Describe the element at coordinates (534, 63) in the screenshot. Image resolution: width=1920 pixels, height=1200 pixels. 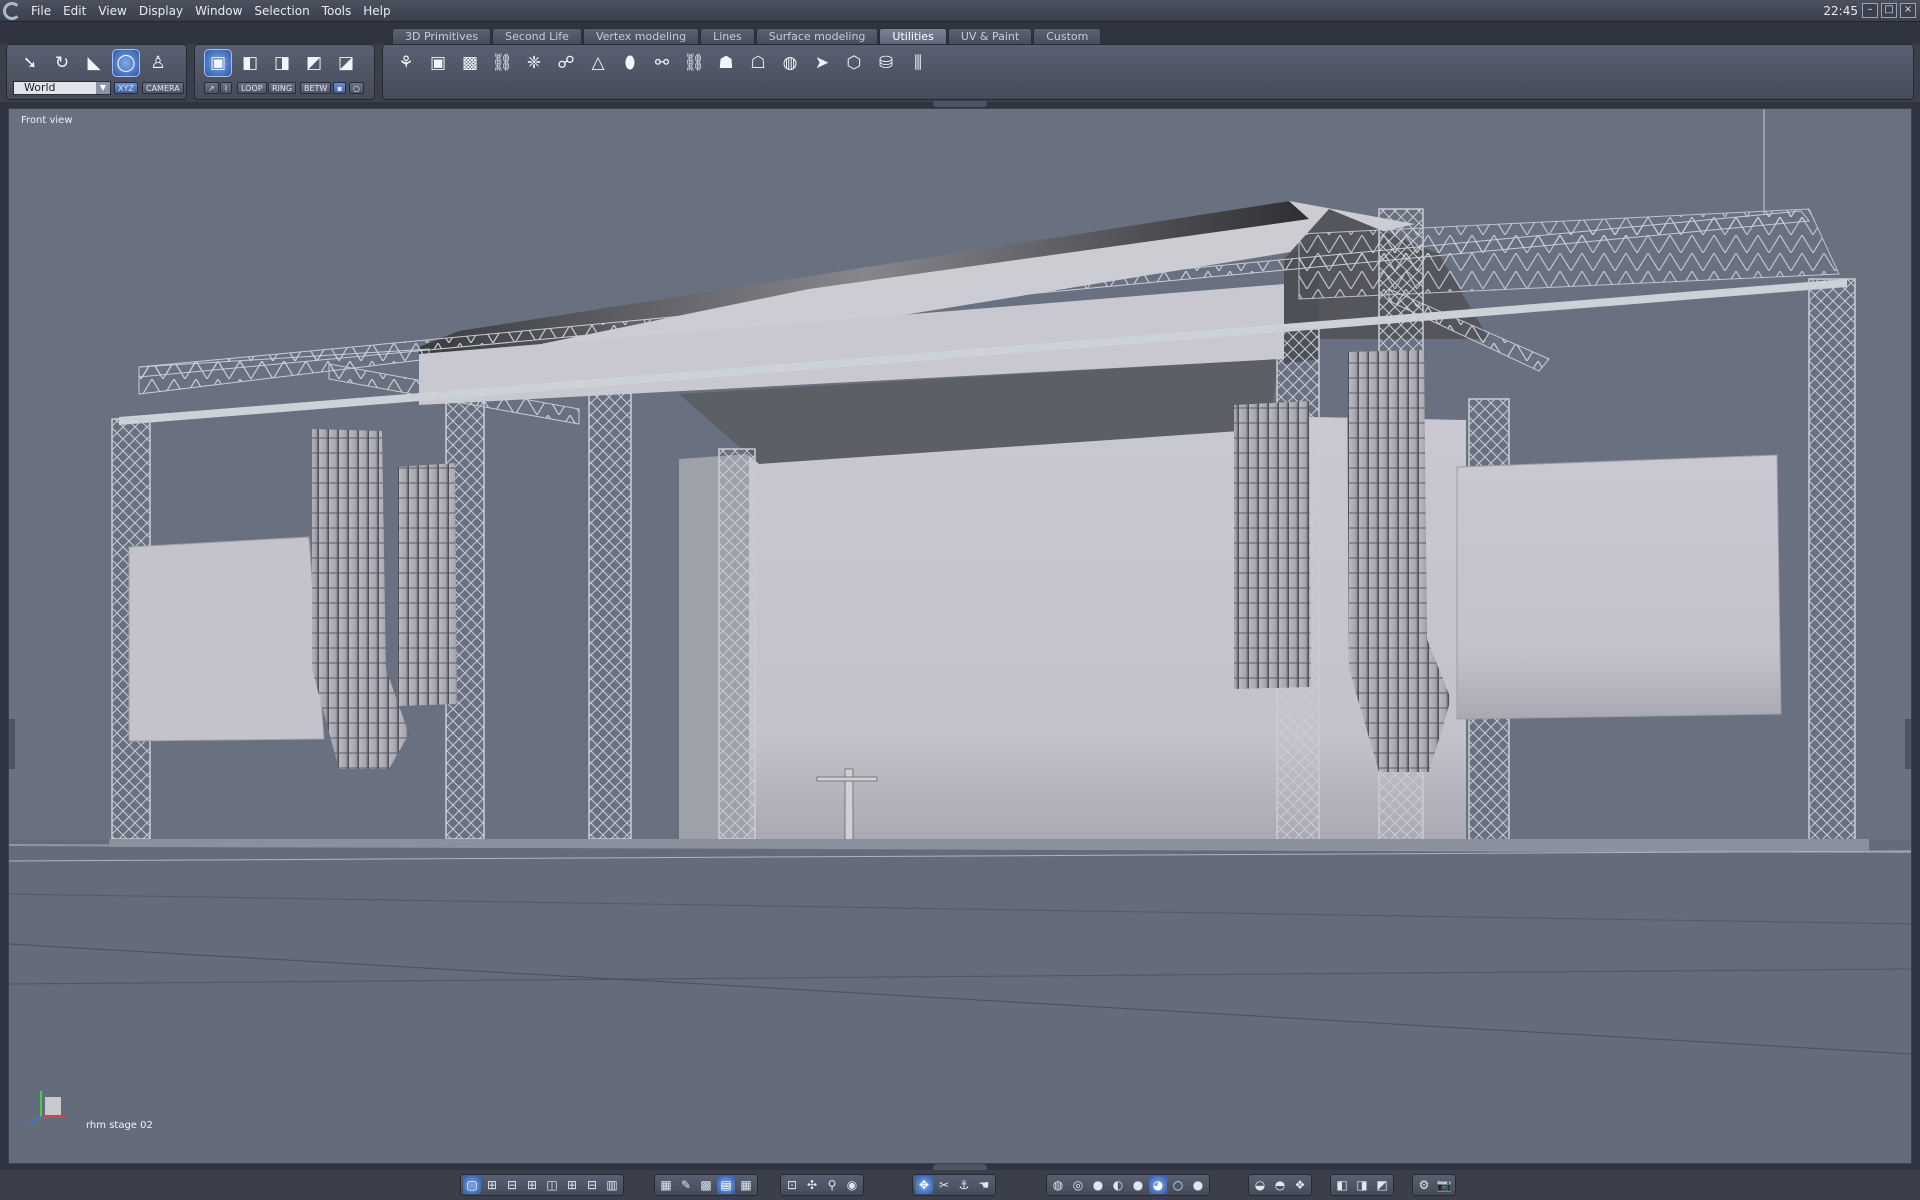
I see `molecule-icon: ❈` at that location.